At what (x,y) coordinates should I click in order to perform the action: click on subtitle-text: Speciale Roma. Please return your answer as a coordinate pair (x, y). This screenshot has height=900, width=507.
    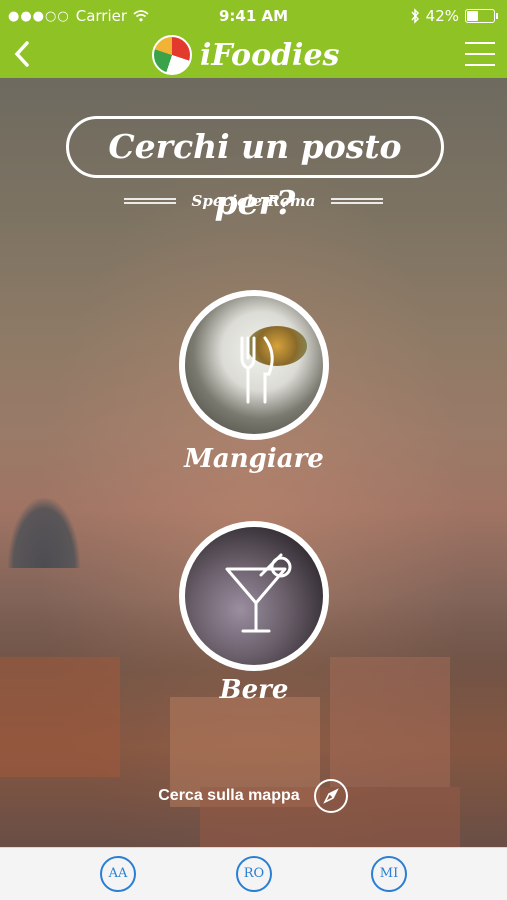
    Looking at the image, I should click on (253, 200).